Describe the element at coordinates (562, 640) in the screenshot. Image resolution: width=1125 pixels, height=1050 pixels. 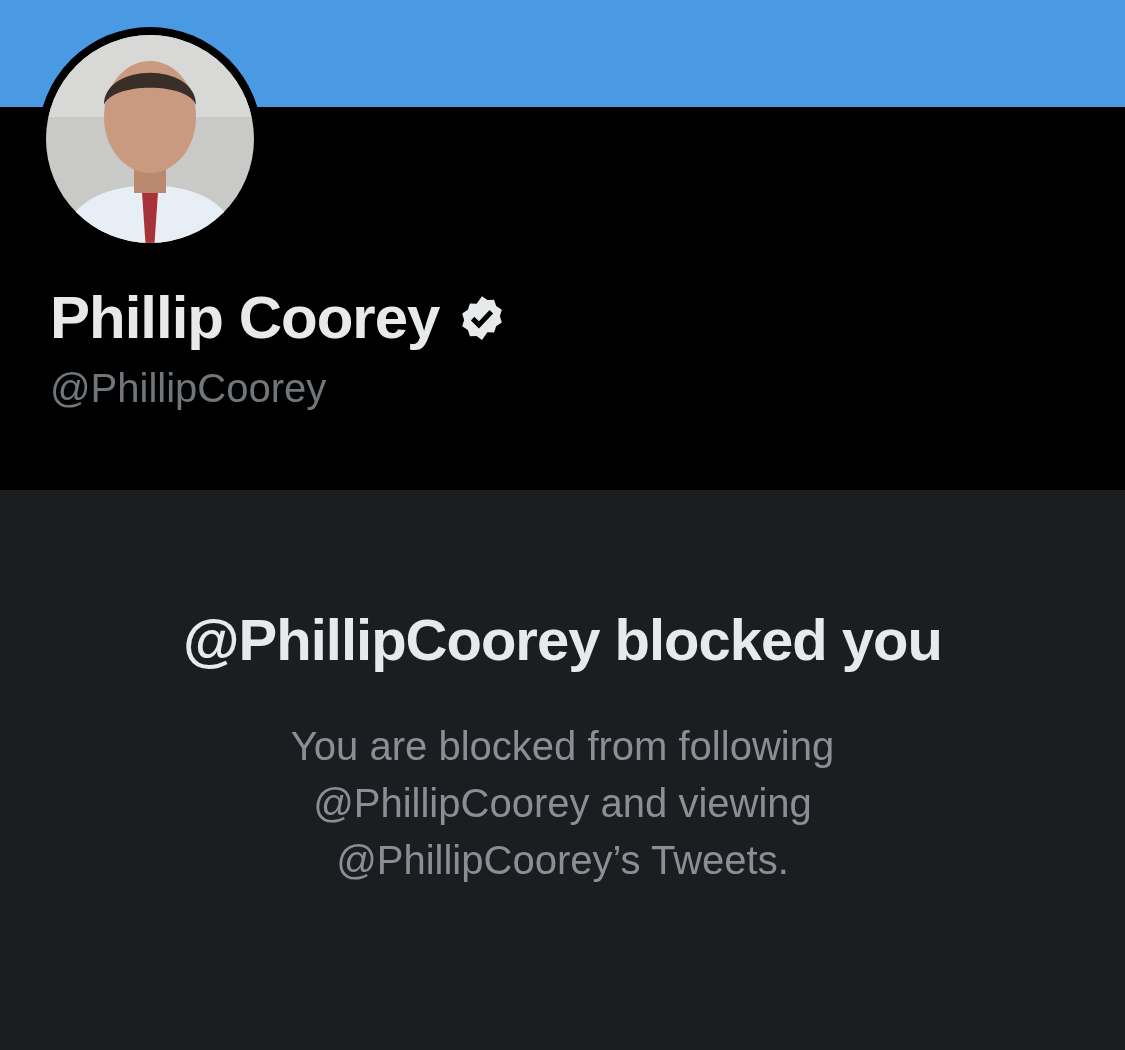
I see `blocked-title: @PhillipCoorey blocked you` at that location.